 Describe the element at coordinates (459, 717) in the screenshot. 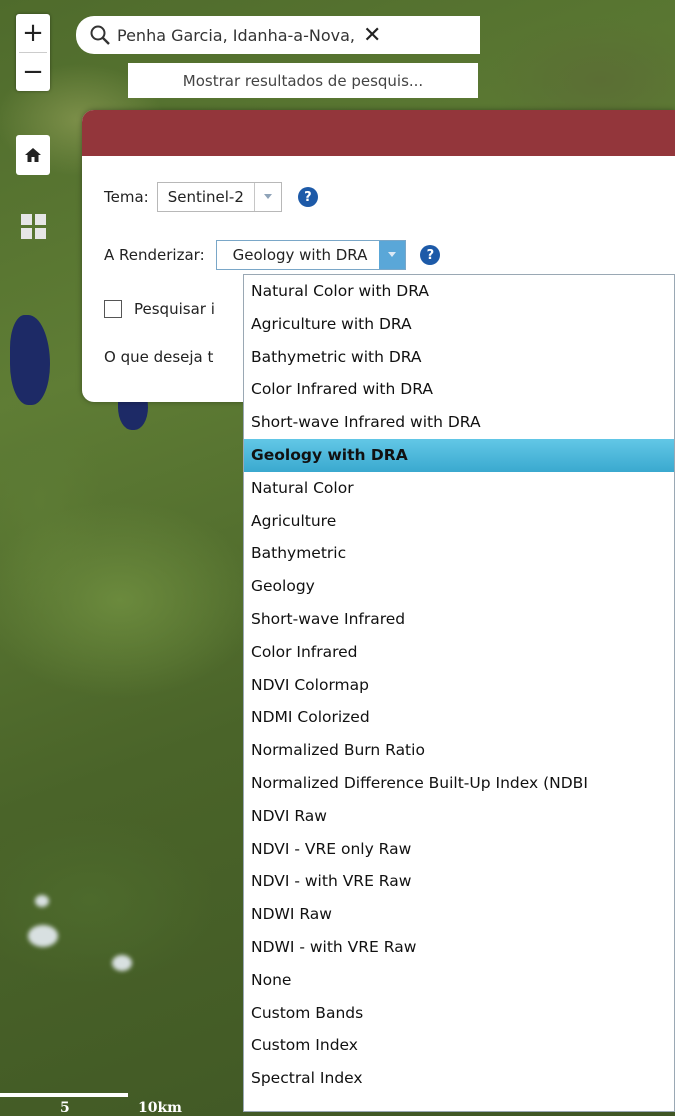

I see `dropdown-option: NDMI Colorized` at that location.